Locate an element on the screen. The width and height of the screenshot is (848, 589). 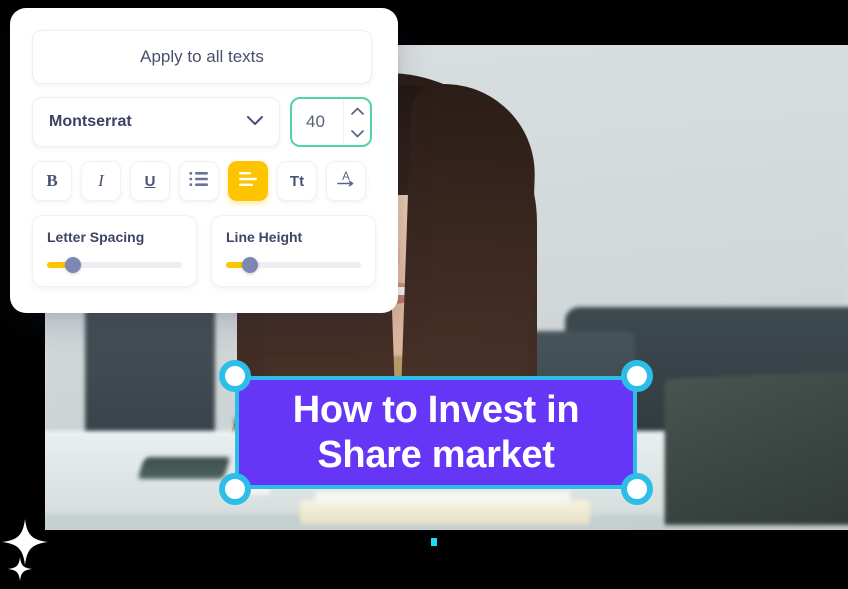
font-size-value: 40 is located at coordinates (318, 122).